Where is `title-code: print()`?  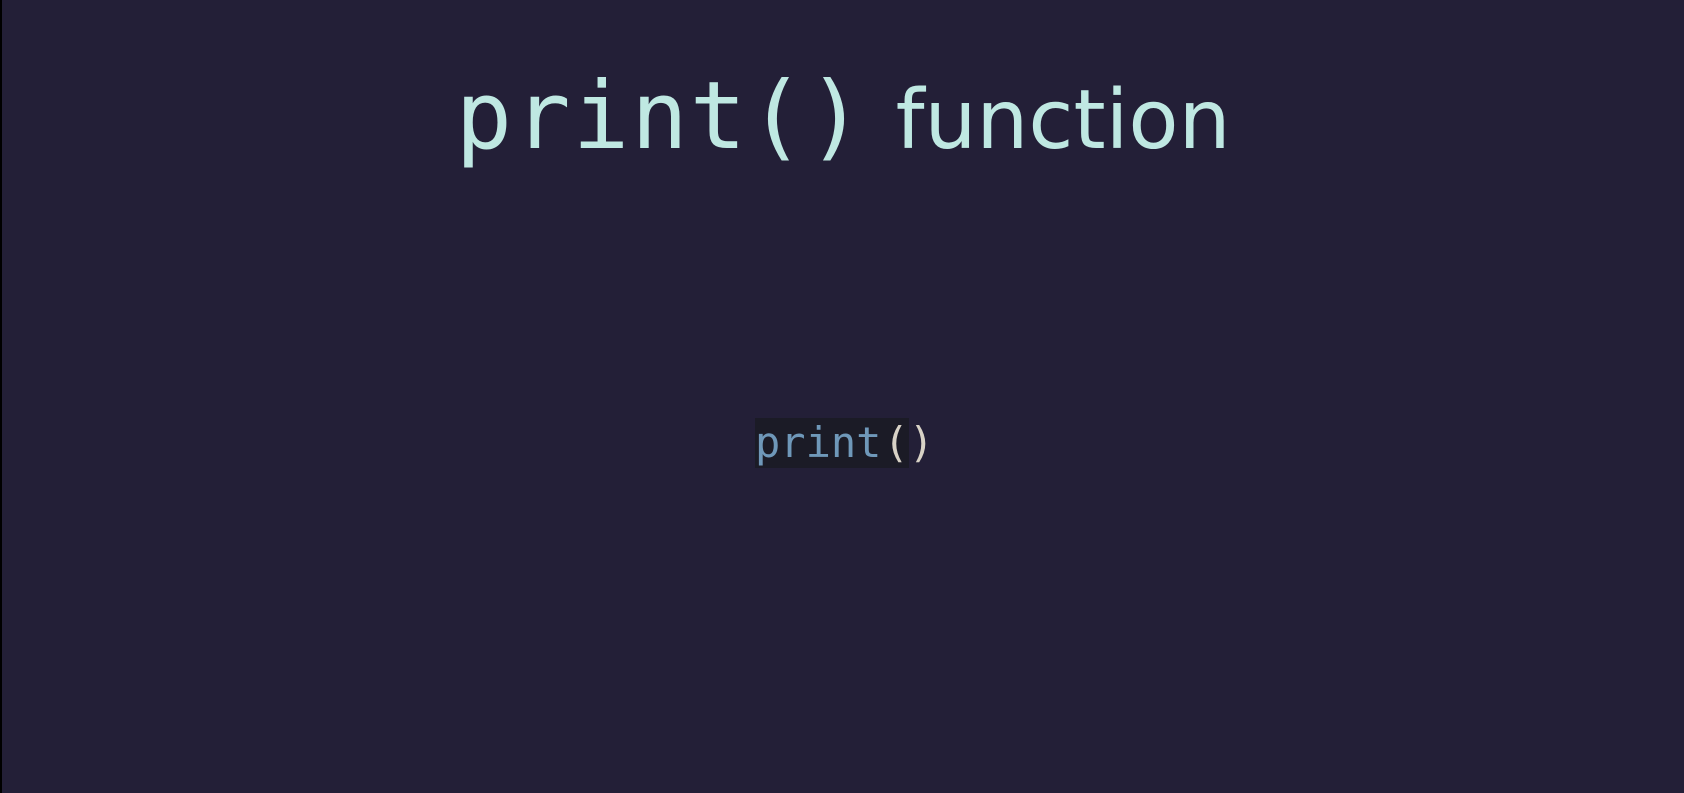 title-code: print() is located at coordinates (660, 116).